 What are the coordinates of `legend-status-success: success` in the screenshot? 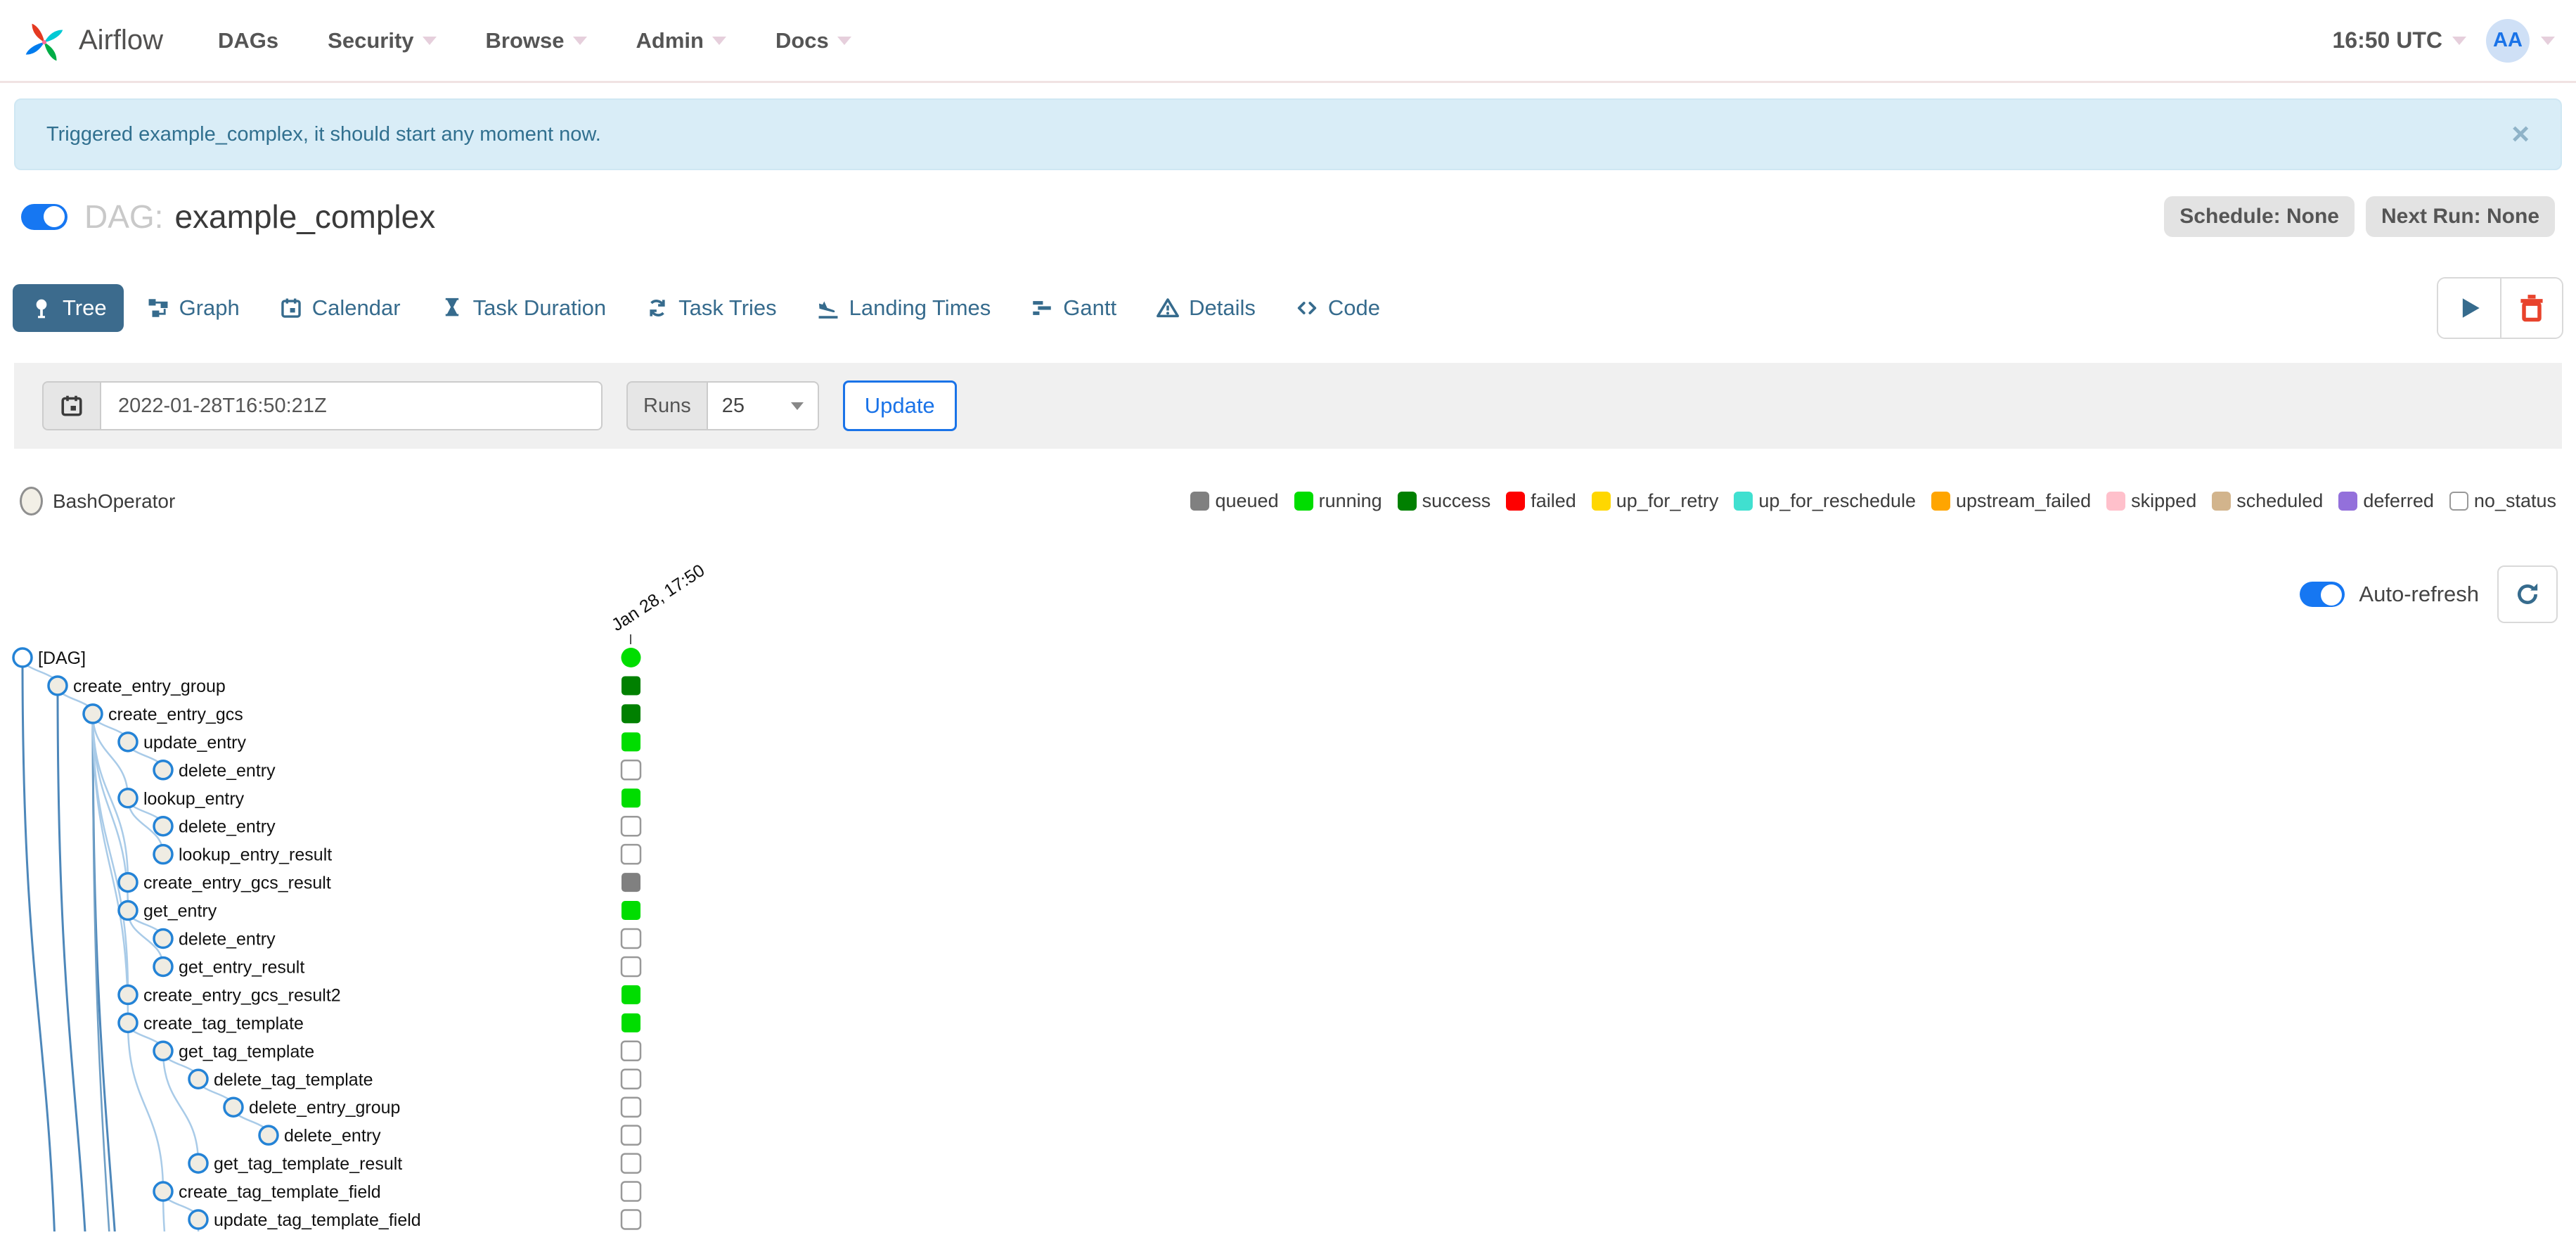 It's located at (1443, 501).